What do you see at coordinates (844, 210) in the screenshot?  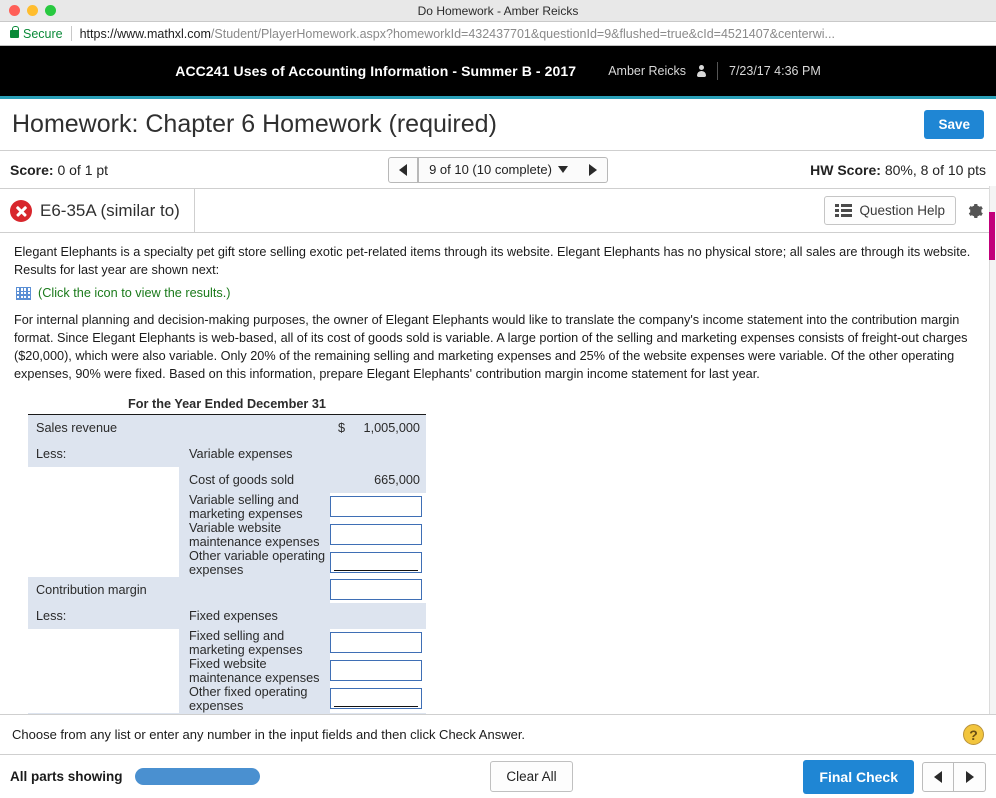 I see `list-icon` at bounding box center [844, 210].